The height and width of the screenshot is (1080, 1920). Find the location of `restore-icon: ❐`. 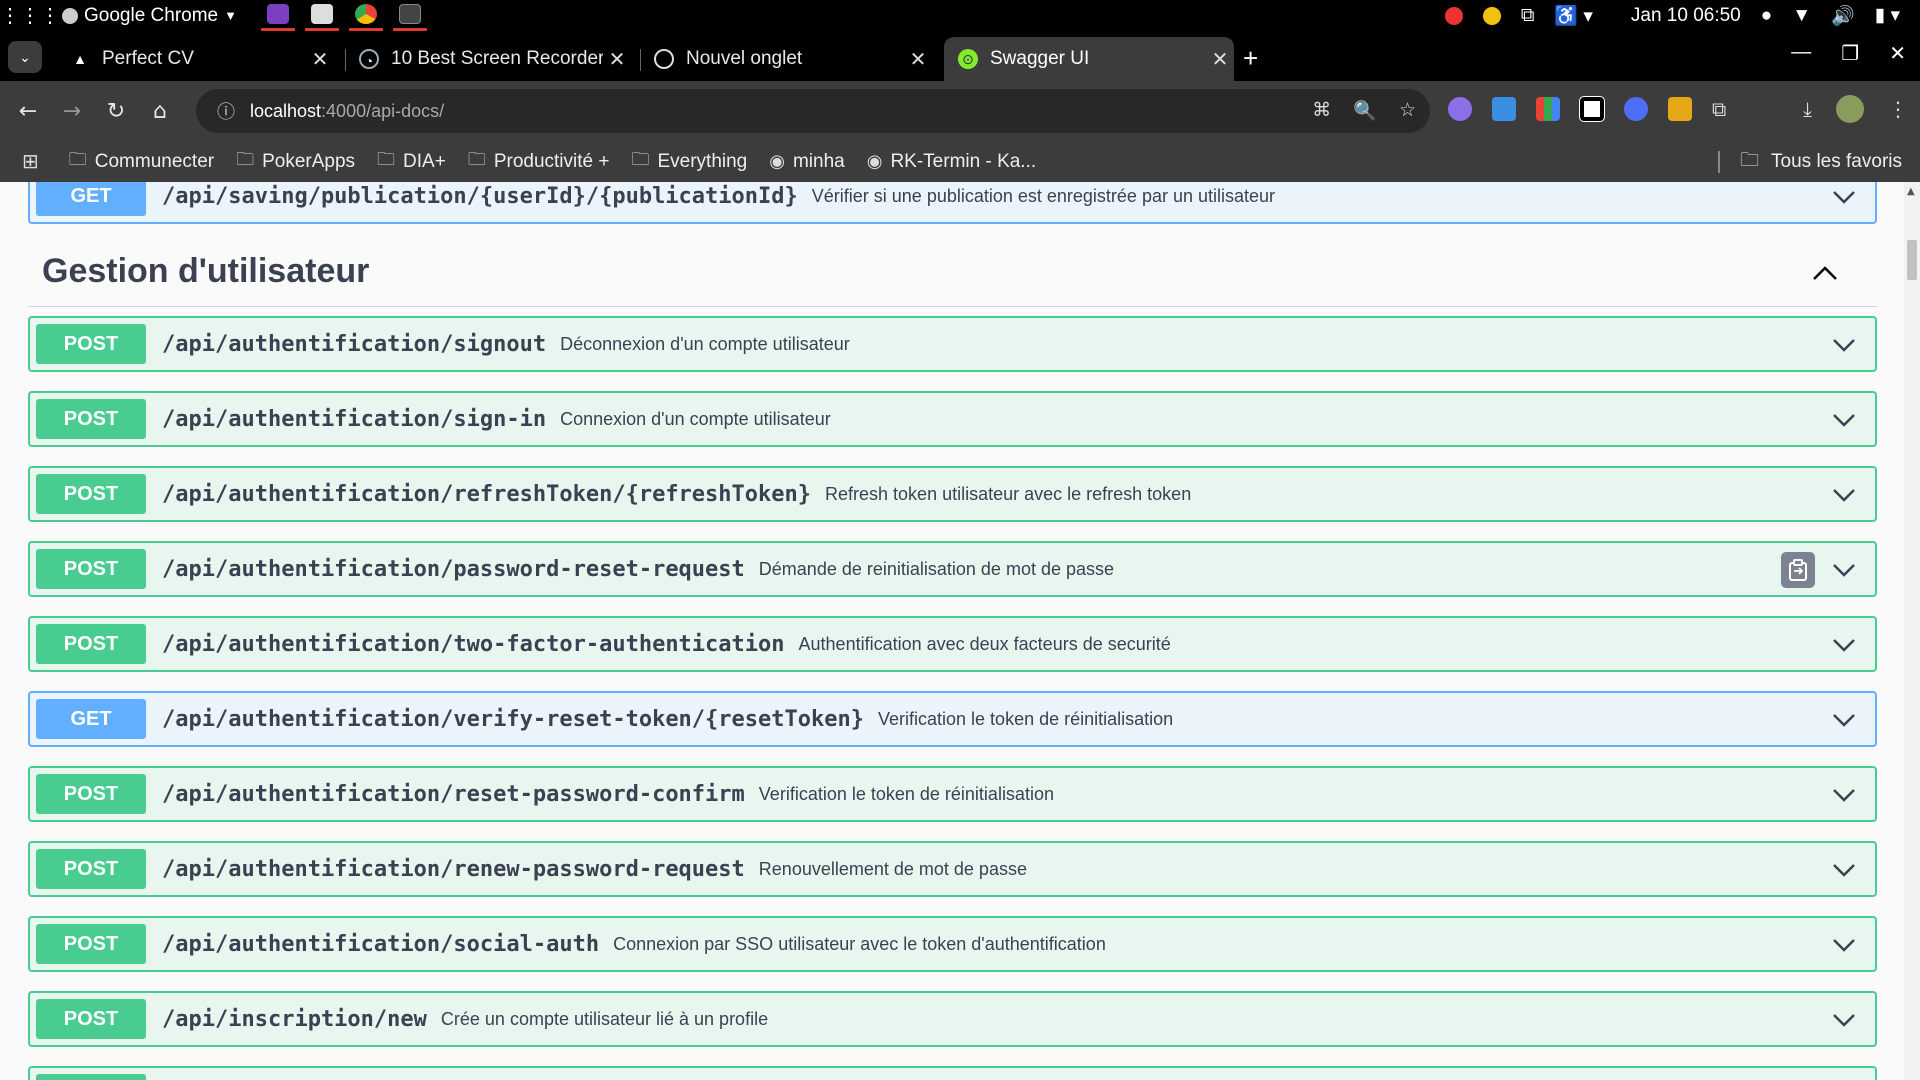

restore-icon: ❐ is located at coordinates (1850, 53).